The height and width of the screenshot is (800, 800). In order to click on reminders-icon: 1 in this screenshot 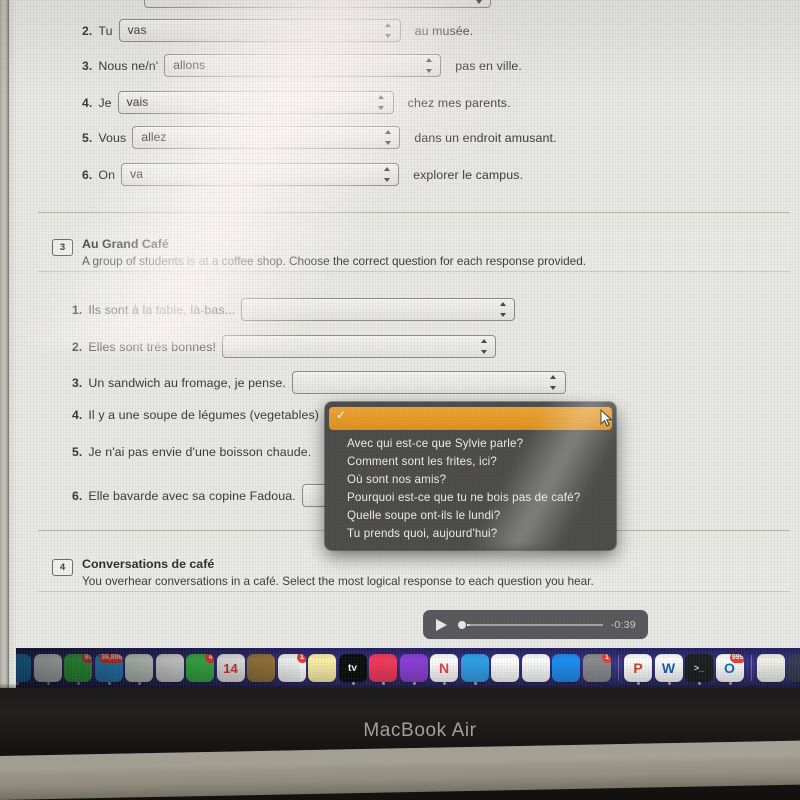, I will do `click(291, 668)`.